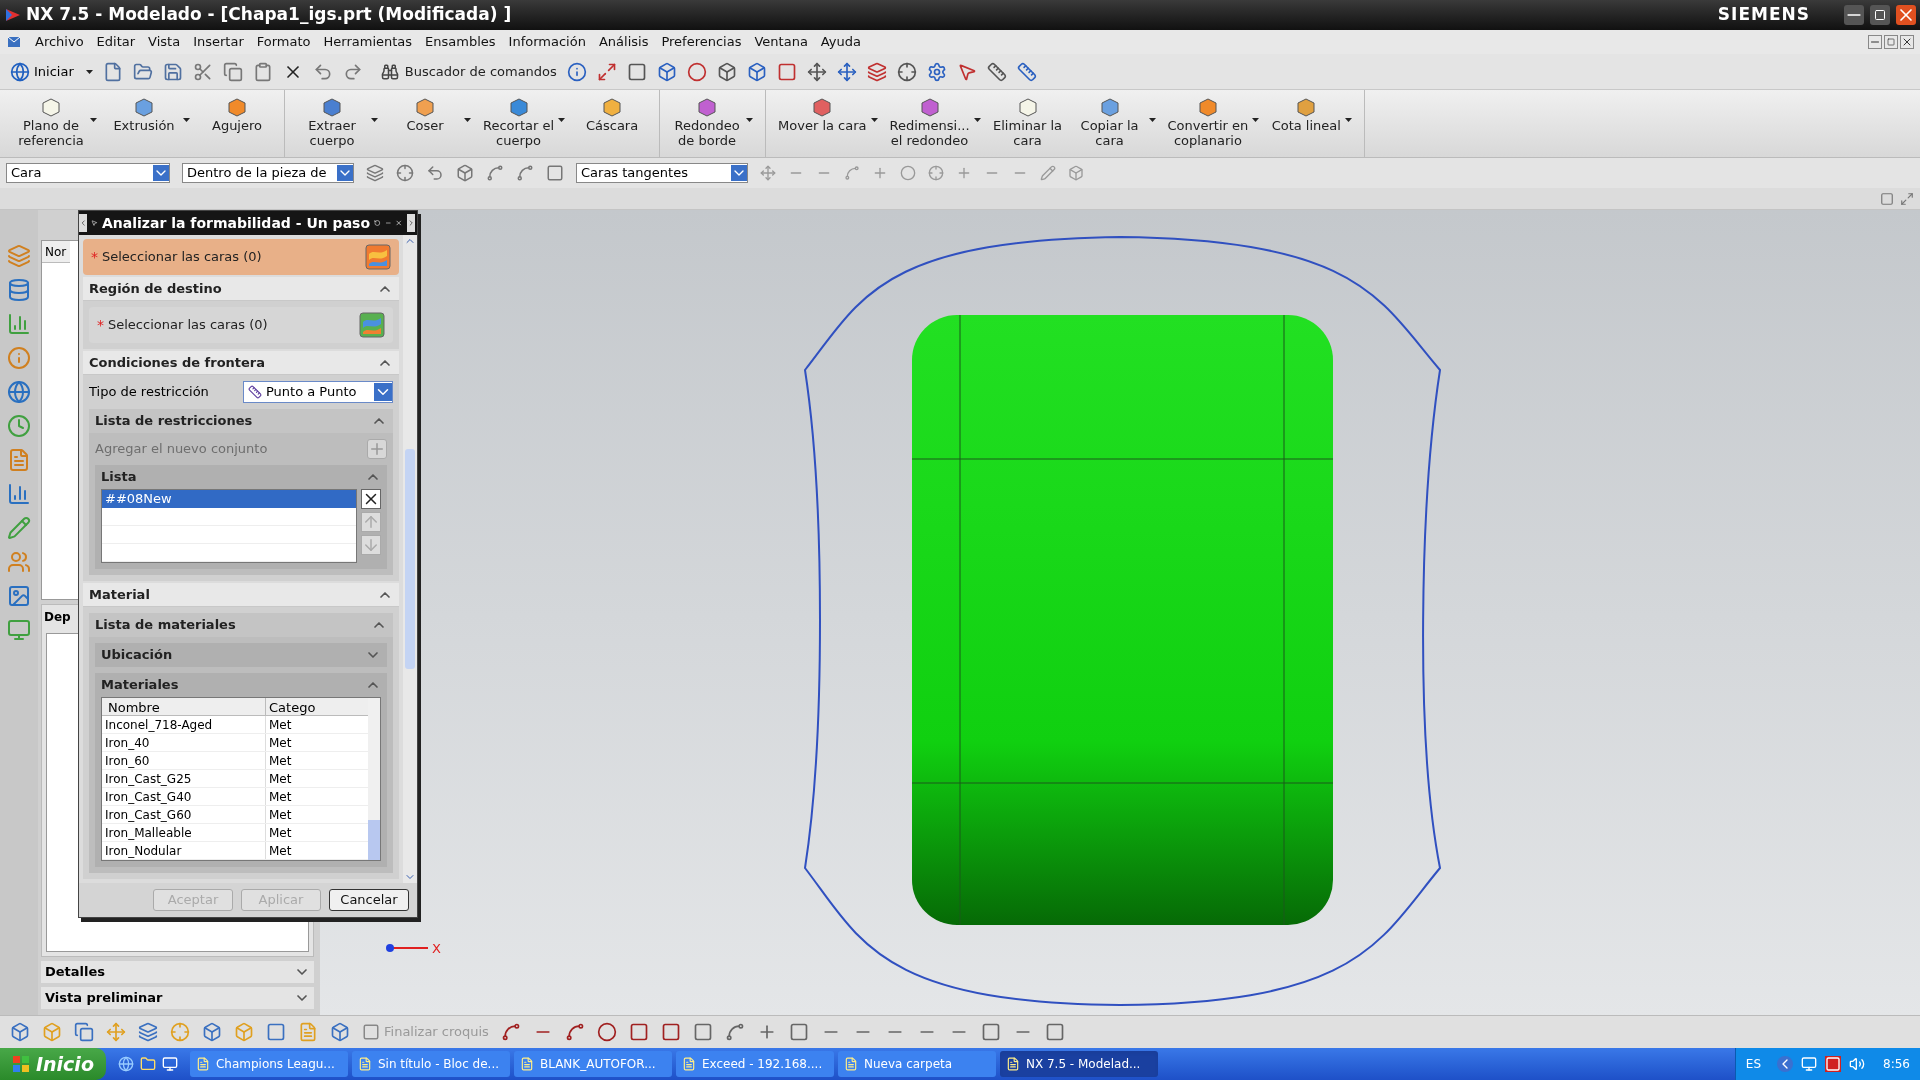 Image resolution: width=1920 pixels, height=1080 pixels. Describe the element at coordinates (468, 71) in the screenshot. I see `command-finder-button: Buscador de comandos` at that location.